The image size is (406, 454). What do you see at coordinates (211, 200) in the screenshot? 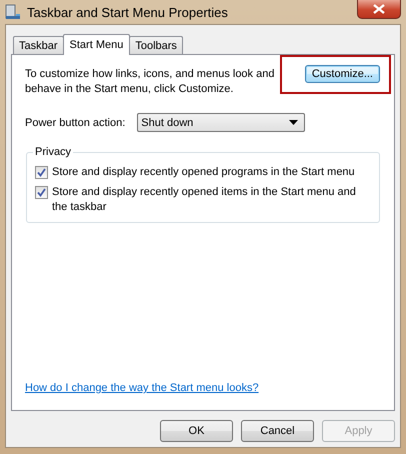
I see `checkbox-label: Store and display recently opened items in the Start menu and the taskbar` at bounding box center [211, 200].